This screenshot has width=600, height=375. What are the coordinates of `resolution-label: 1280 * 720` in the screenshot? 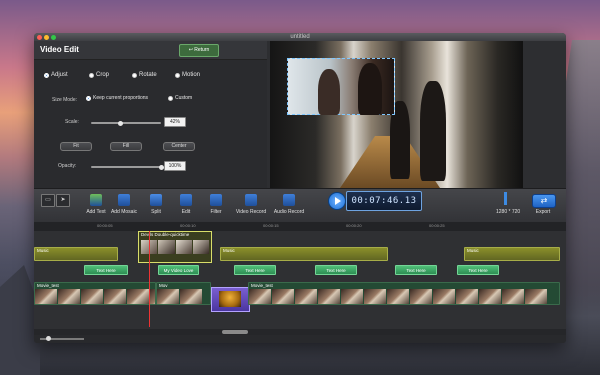 It's located at (508, 212).